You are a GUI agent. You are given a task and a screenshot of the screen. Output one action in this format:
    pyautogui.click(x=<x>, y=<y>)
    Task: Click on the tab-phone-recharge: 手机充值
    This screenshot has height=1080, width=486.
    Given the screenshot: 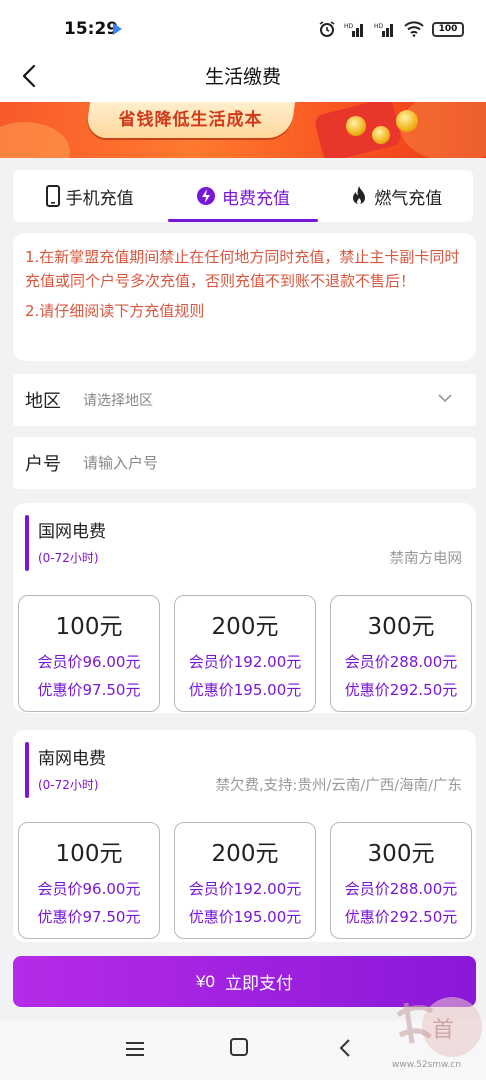 What is the action you would take?
    pyautogui.click(x=89, y=196)
    